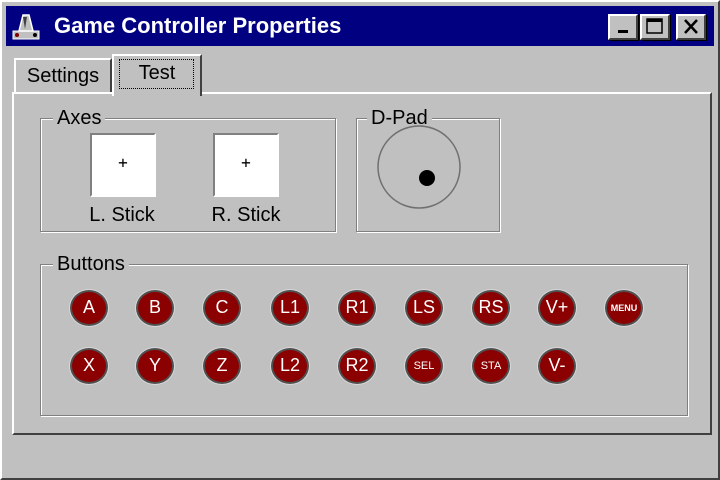 This screenshot has height=480, width=720. Describe the element at coordinates (246, 162) in the screenshot. I see `right-stick-crosshair: +` at that location.